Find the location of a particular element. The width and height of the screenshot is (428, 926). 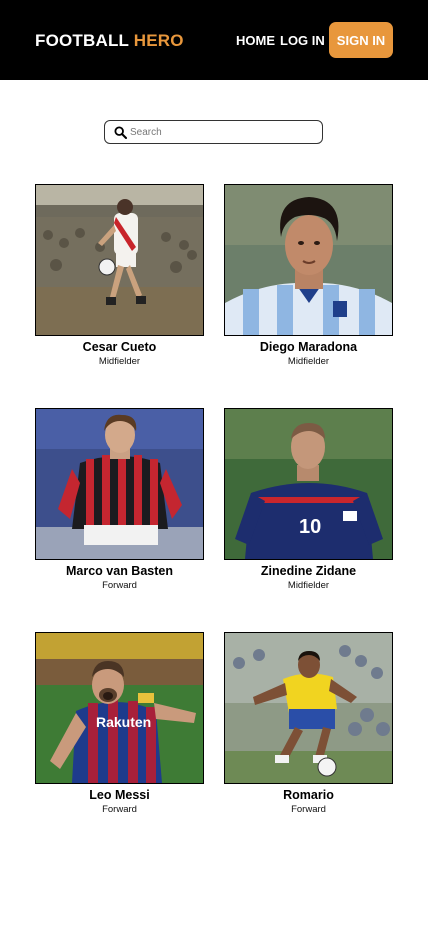

player-card: Rakuten Leo Messi Forward is located at coordinates (119, 732).